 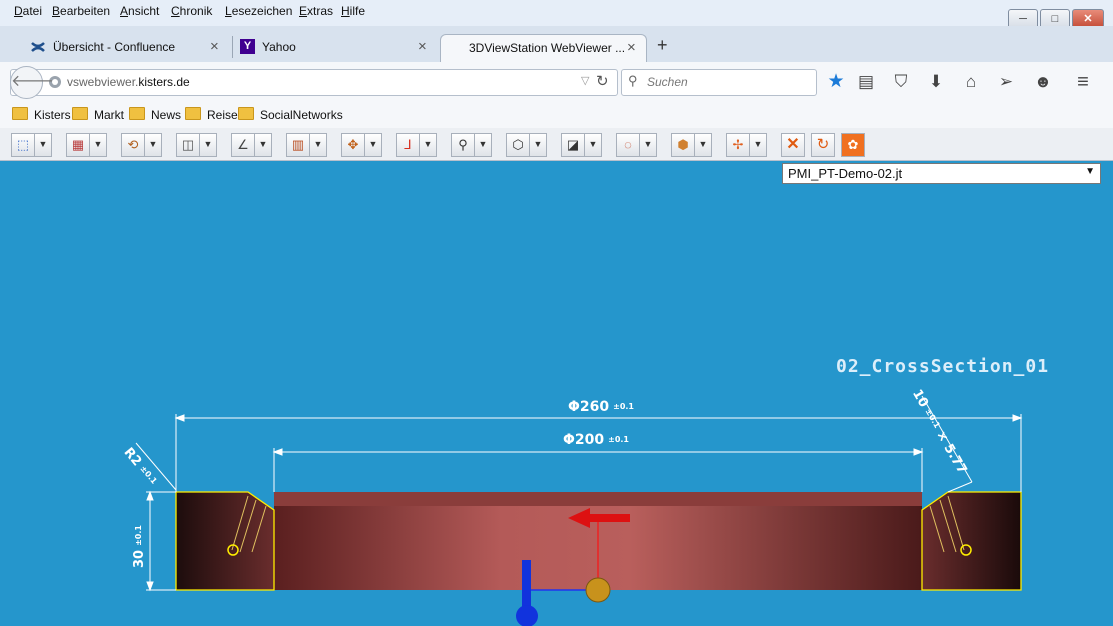 What do you see at coordinates (314, 82) in the screenshot?
I see `url-bar: vswebviewer.kisters.de ▽ ↻` at bounding box center [314, 82].